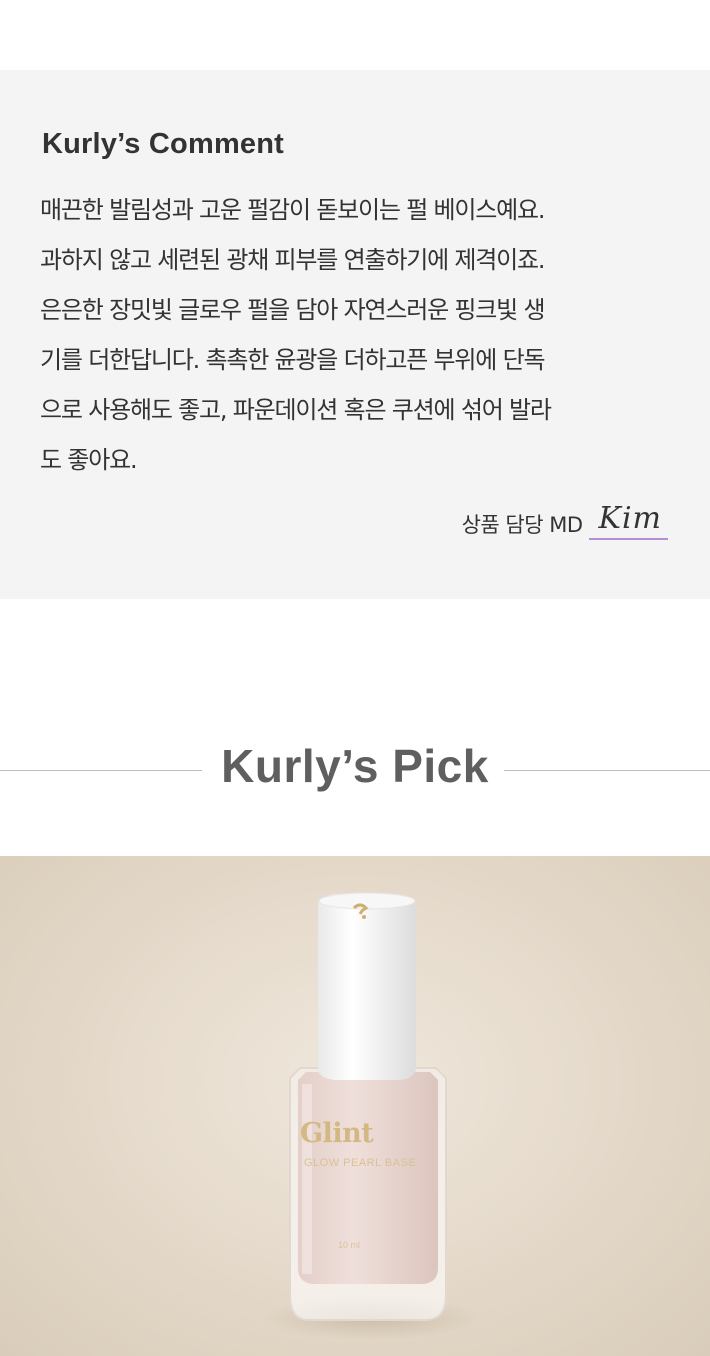 The width and height of the screenshot is (710, 1356). I want to click on bottle-cap, so click(367, 987).